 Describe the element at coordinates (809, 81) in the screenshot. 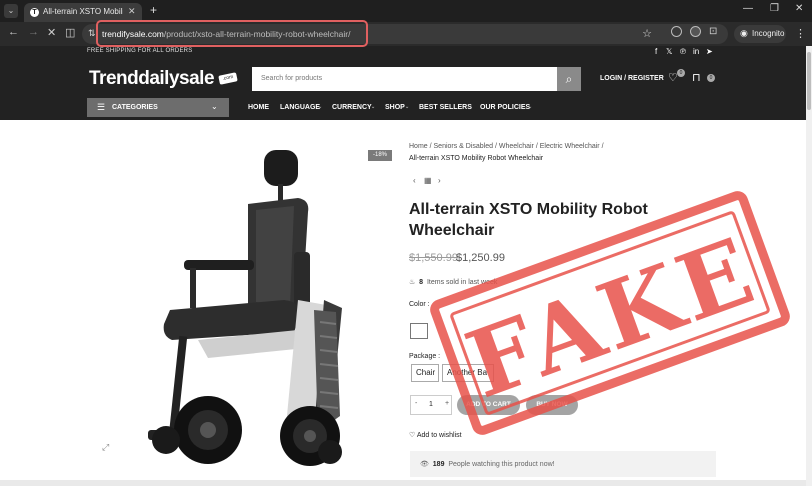

I see `scrollbar-thumb` at that location.